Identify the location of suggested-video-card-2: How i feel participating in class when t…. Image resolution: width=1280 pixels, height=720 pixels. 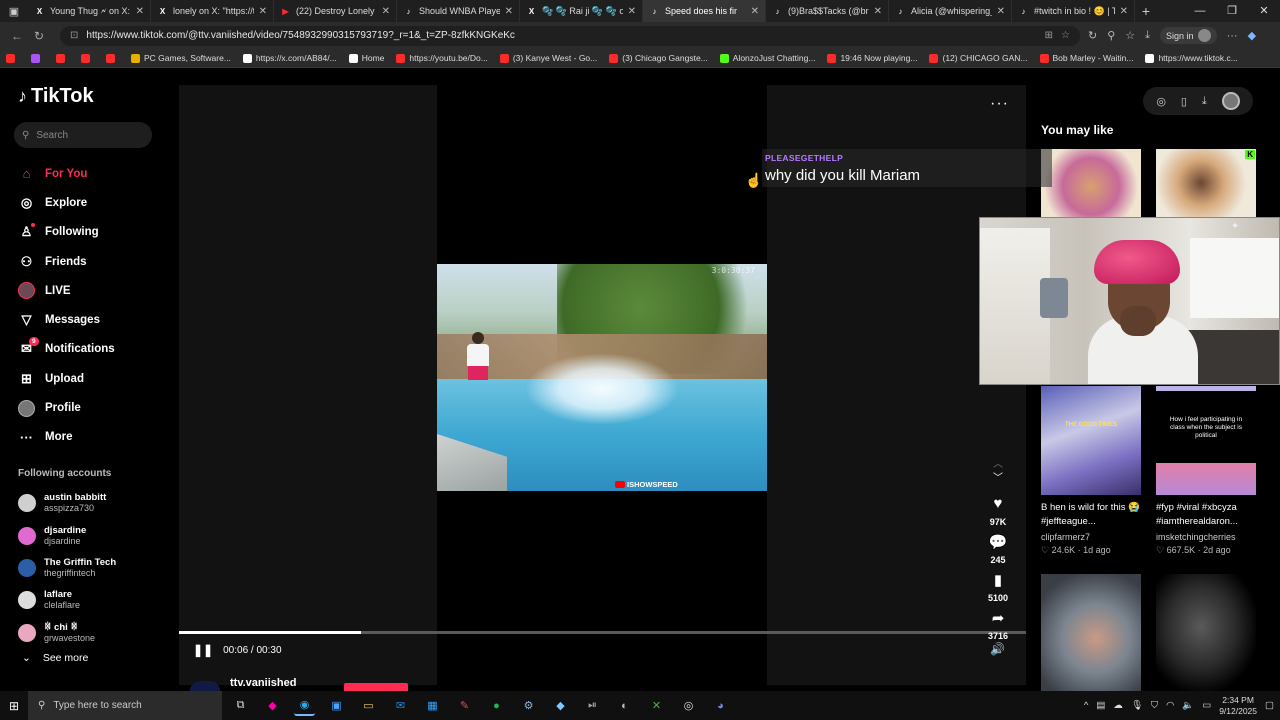
(1206, 440).